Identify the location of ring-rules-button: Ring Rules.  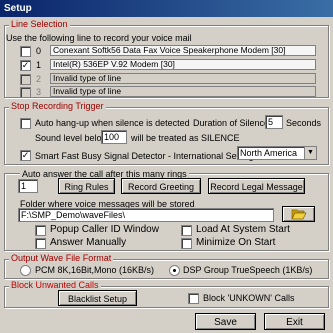
(86, 186).